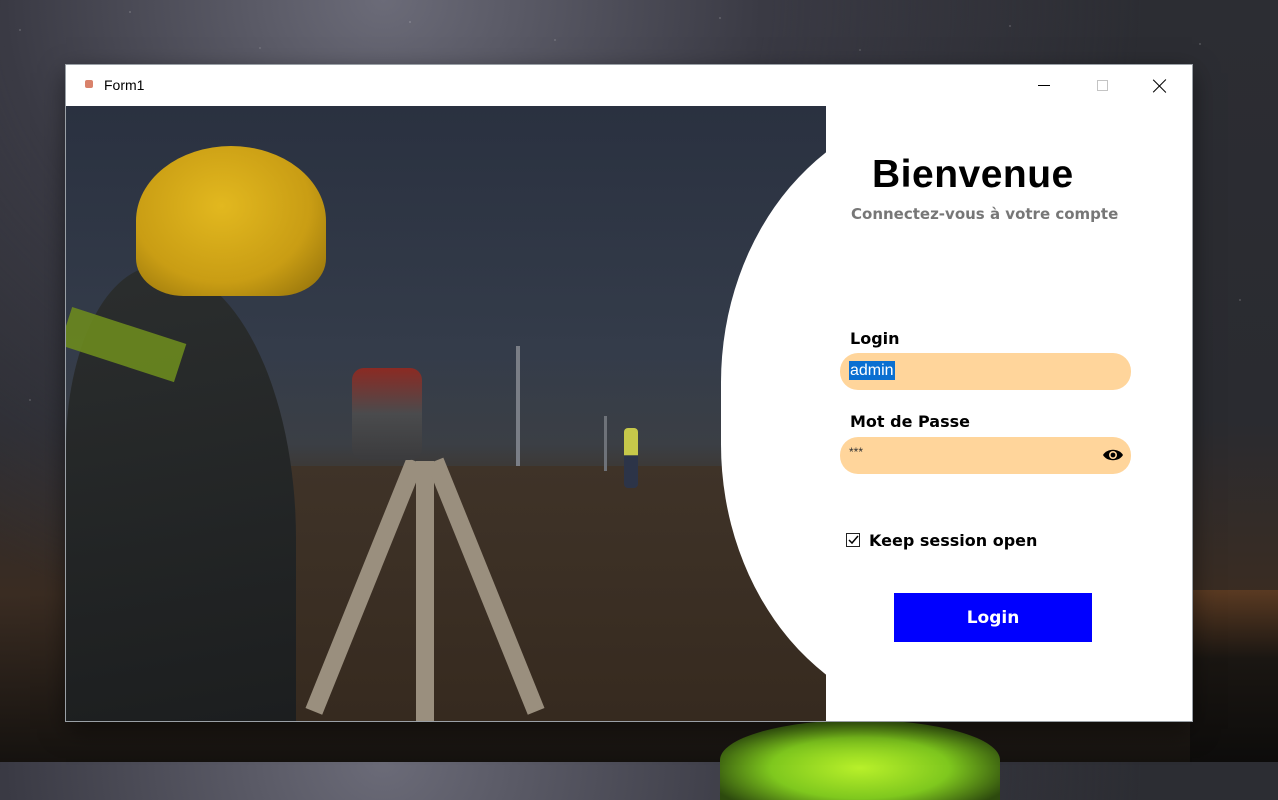  I want to click on keep-session-label: Keep session open, so click(953, 540).